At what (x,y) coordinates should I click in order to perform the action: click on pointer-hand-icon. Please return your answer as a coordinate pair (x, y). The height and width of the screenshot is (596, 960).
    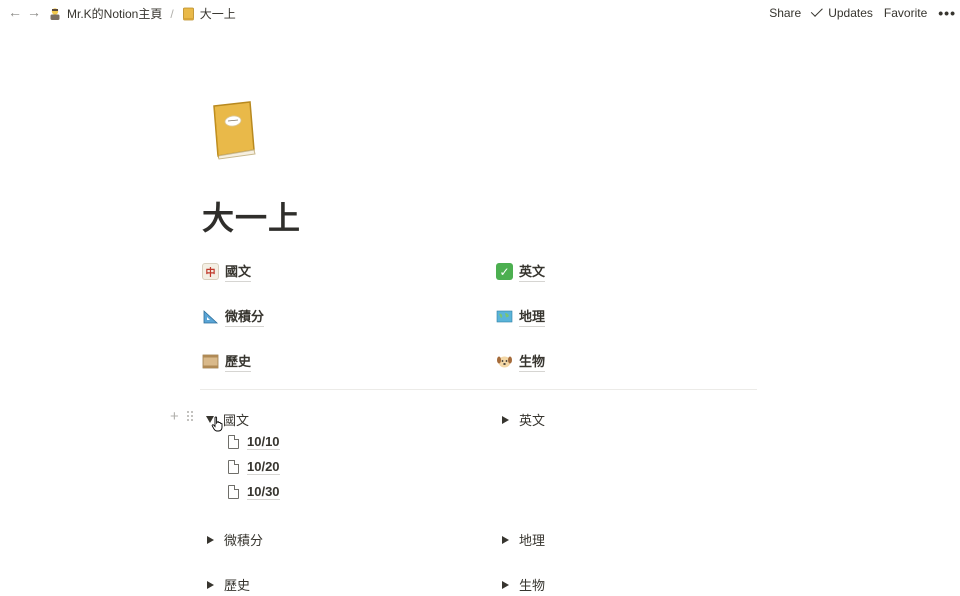
    Looking at the image, I should click on (217, 424).